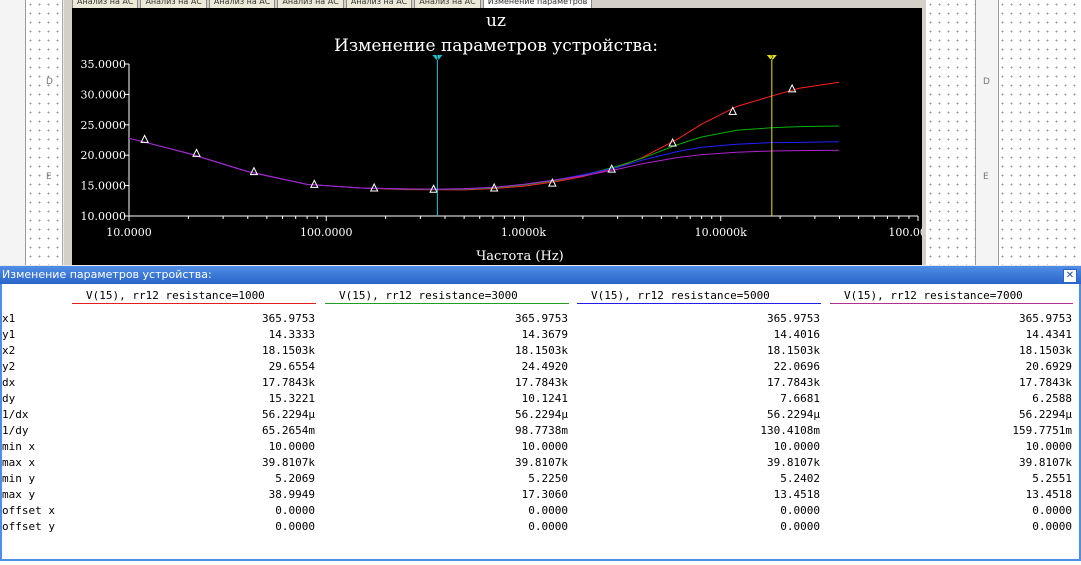 This screenshot has width=1081, height=565. Describe the element at coordinates (772, 58) in the screenshot. I see `cursor-number-2: 2` at that location.